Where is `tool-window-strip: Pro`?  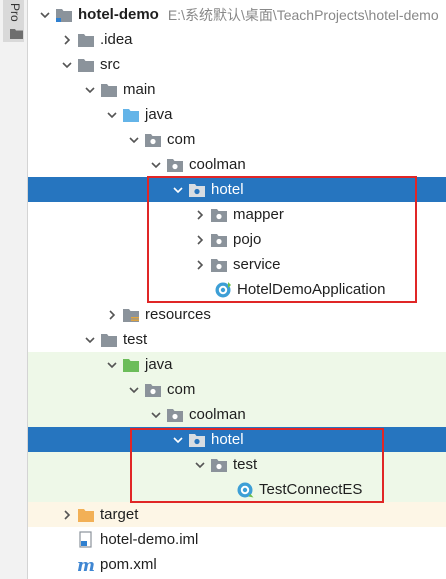
tool-window-strip: Pro is located at coordinates (14, 289).